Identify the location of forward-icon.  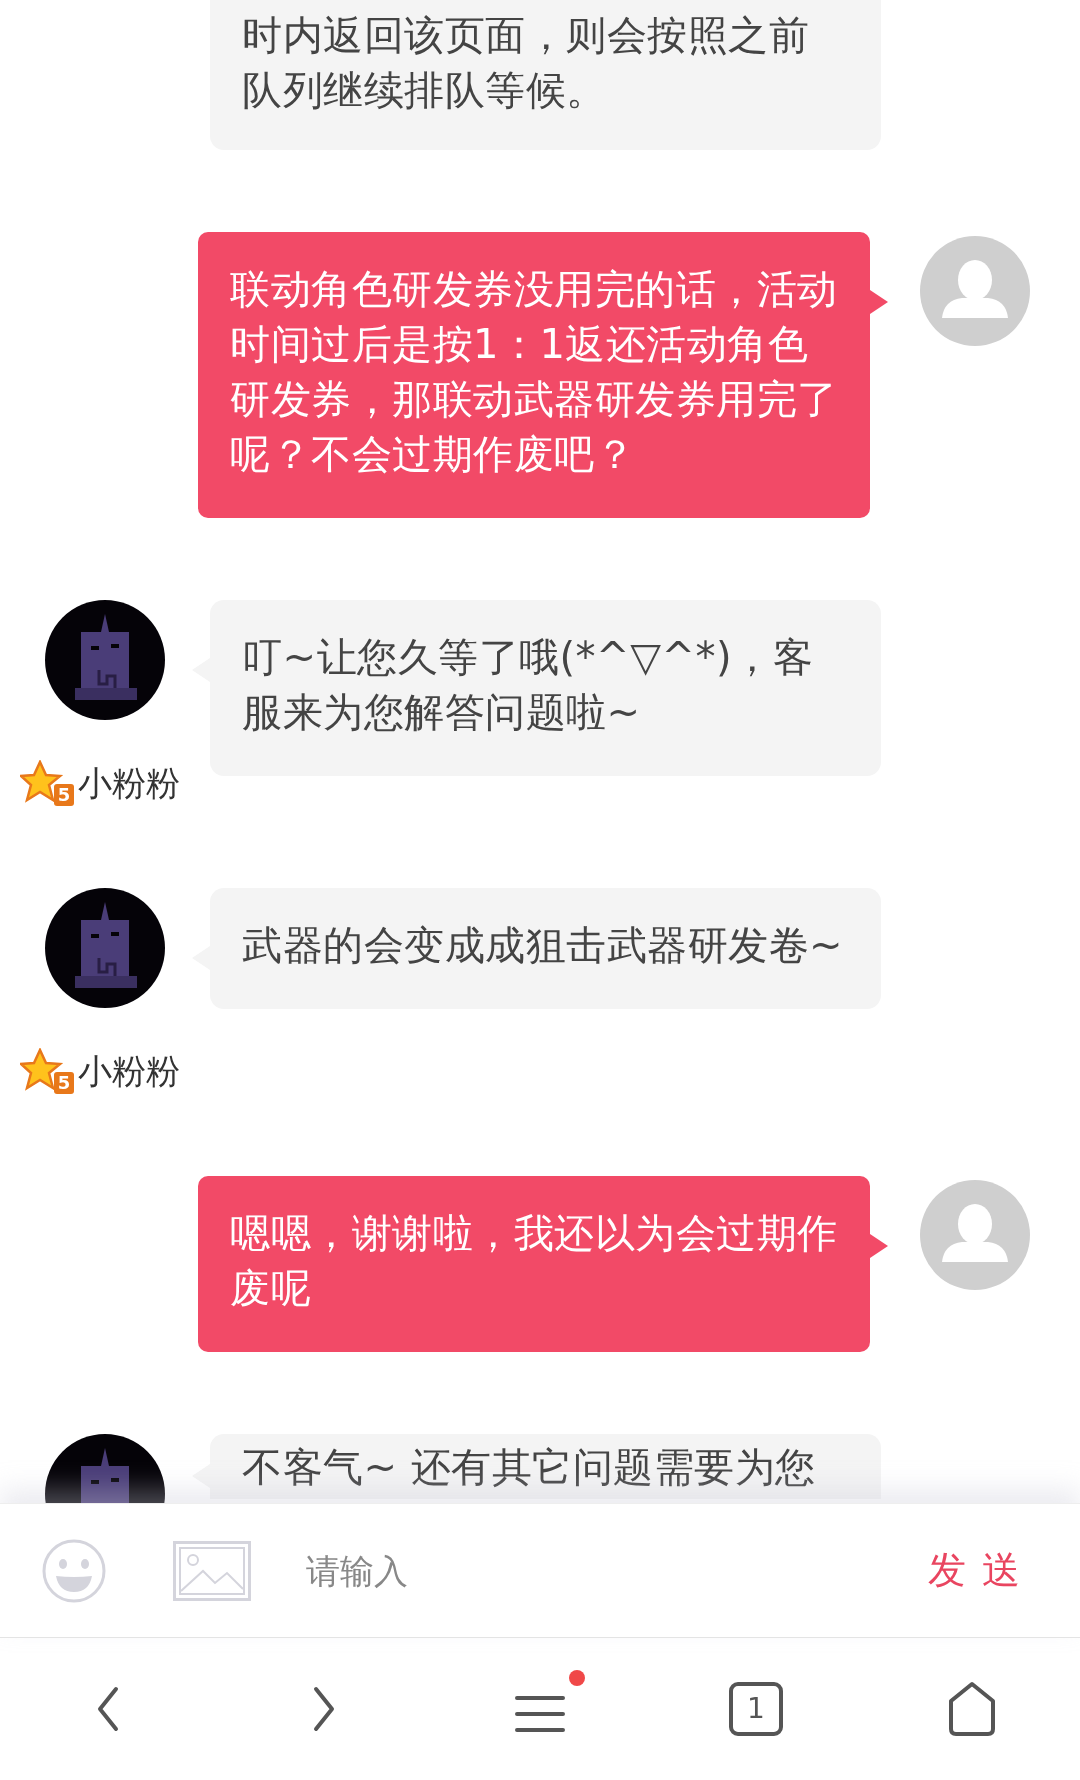
(324, 1709).